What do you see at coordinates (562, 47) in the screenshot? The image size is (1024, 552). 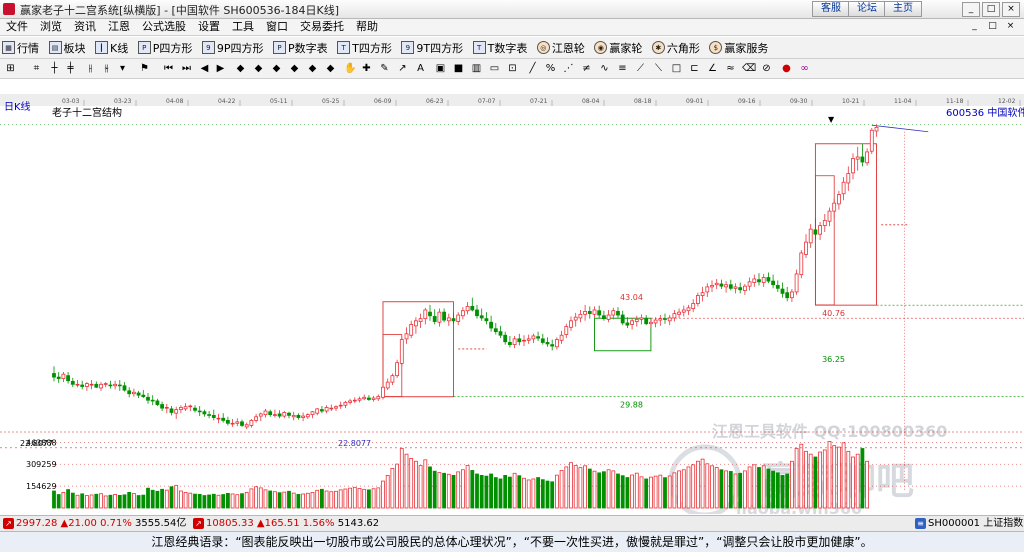 I see `gann-wheel-button: ◎ 江恩轮` at bounding box center [562, 47].